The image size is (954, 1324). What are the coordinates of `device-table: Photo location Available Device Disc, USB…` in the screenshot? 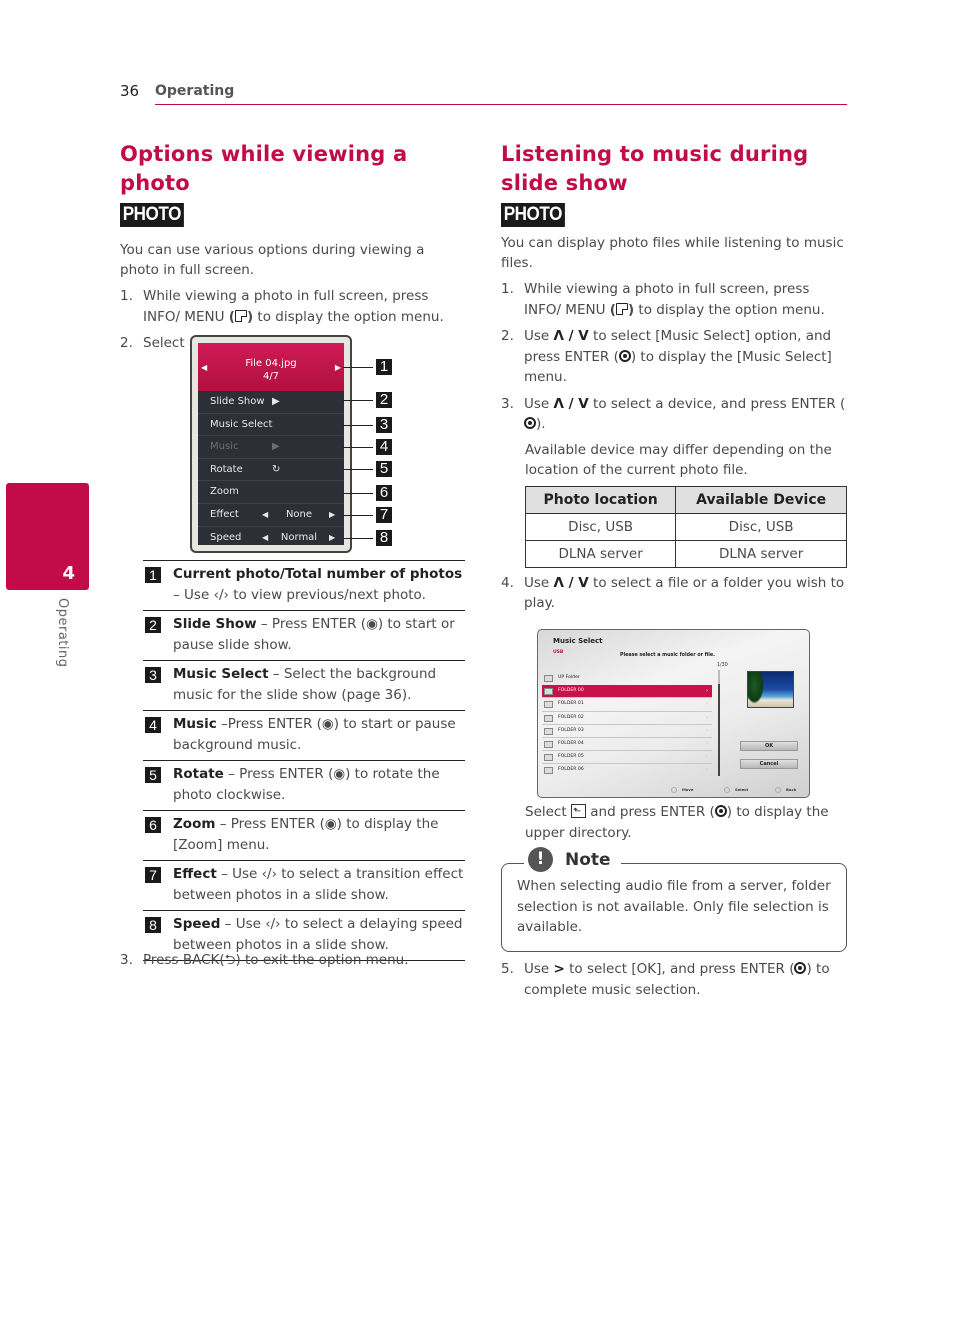 It's located at (685, 526).